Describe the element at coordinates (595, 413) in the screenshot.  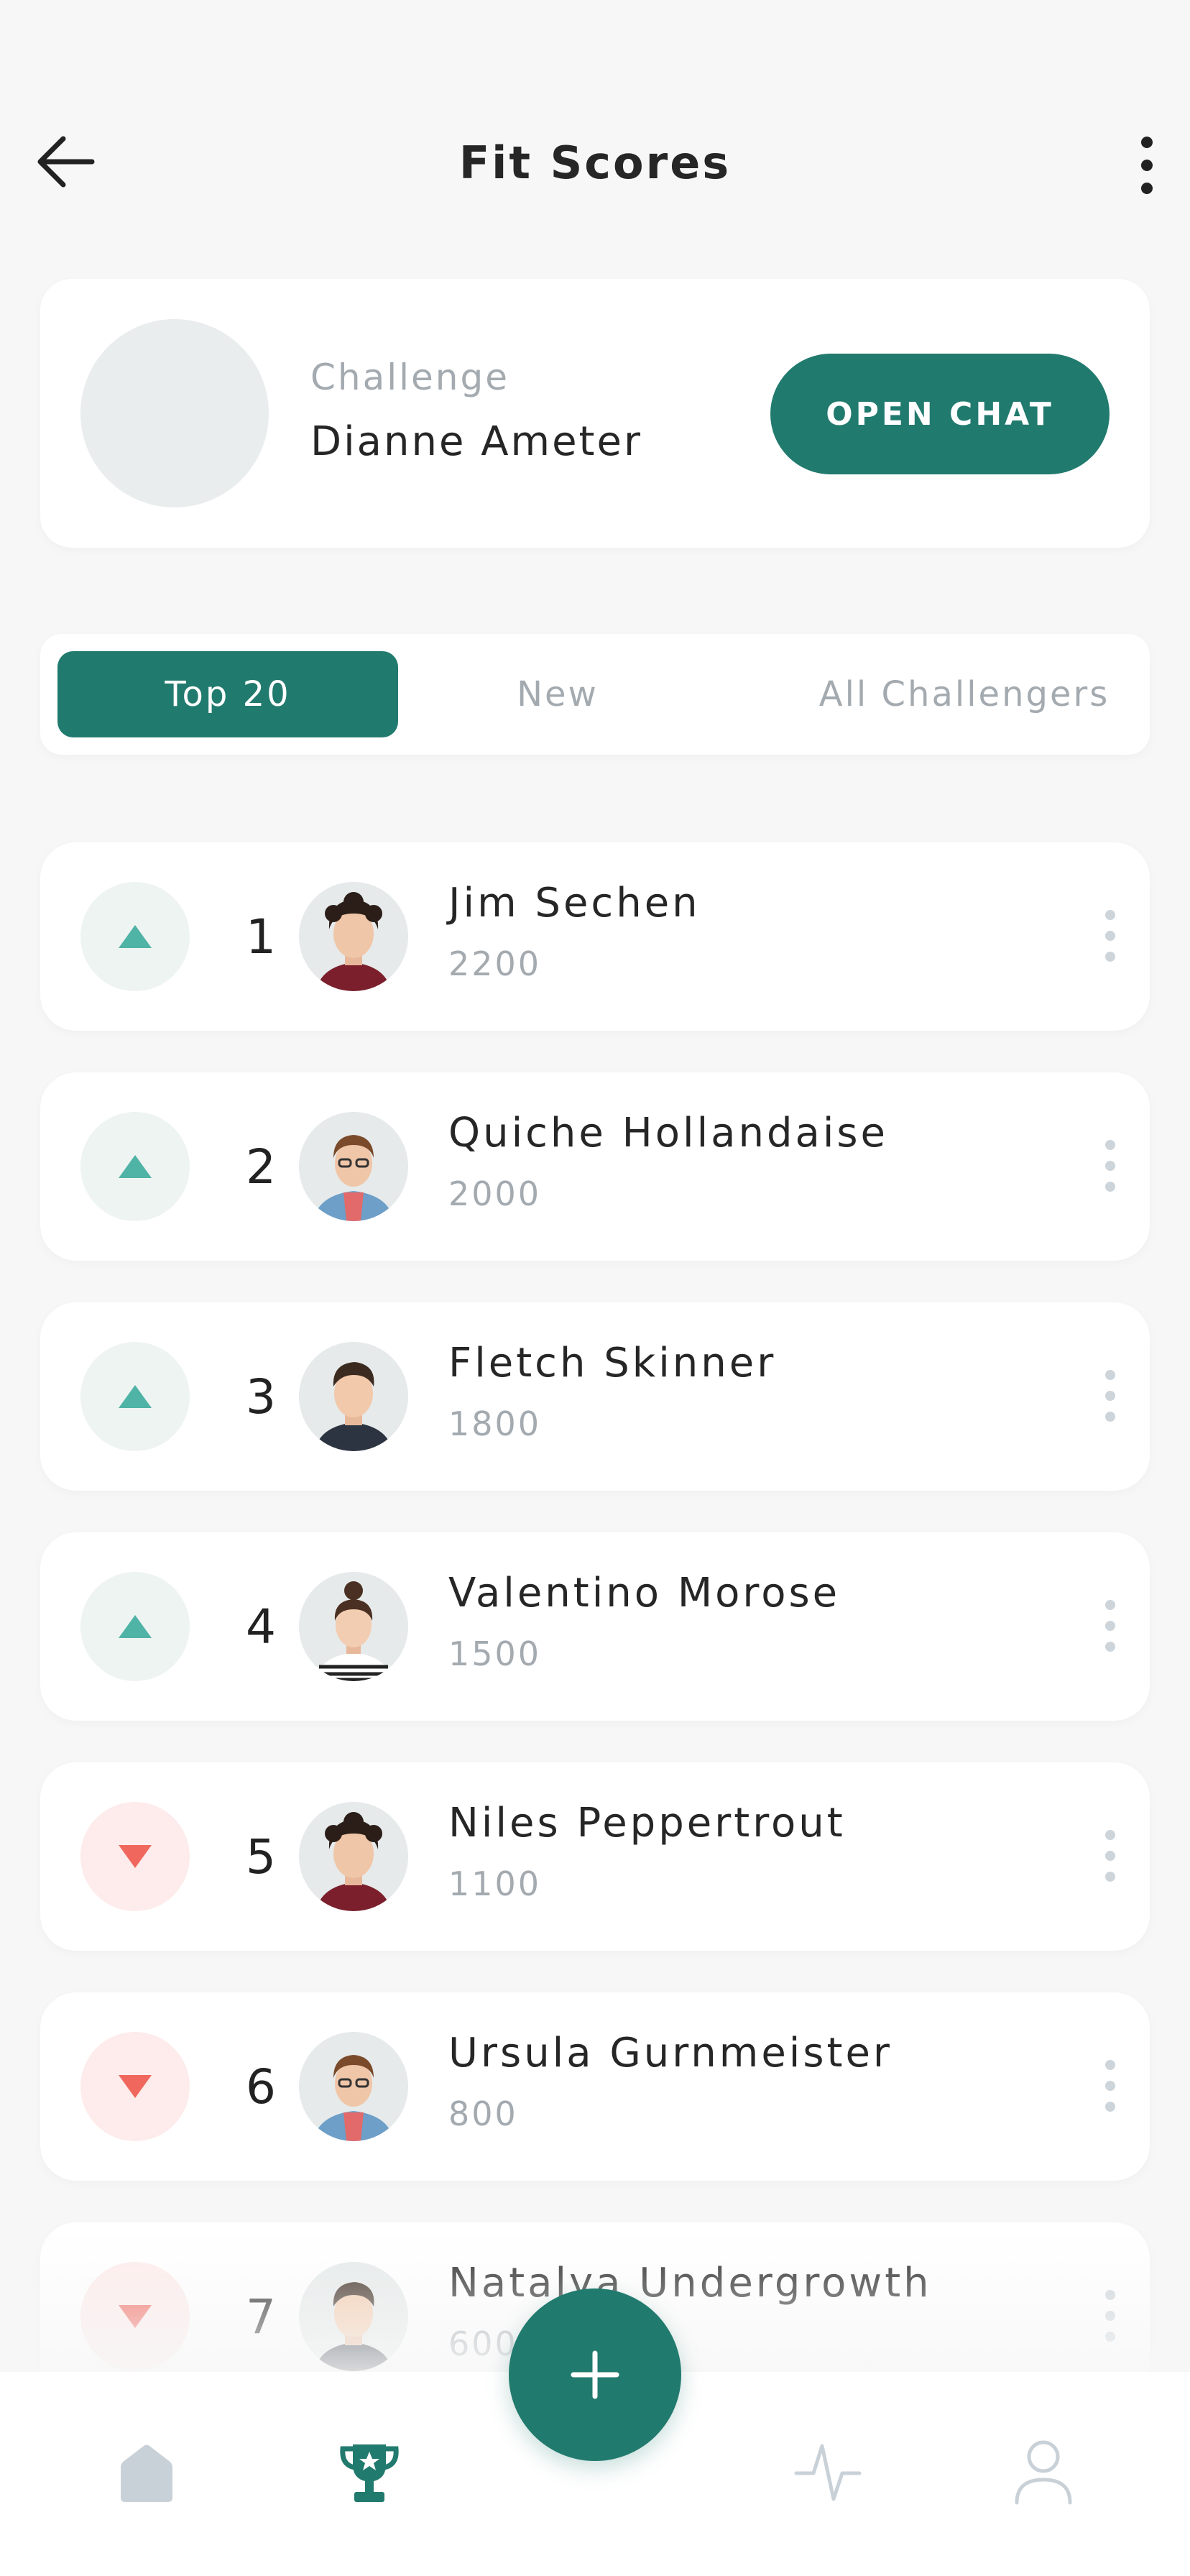
I see `challenge-card: Challenge Dianne Ameter OPEN CHAT` at that location.